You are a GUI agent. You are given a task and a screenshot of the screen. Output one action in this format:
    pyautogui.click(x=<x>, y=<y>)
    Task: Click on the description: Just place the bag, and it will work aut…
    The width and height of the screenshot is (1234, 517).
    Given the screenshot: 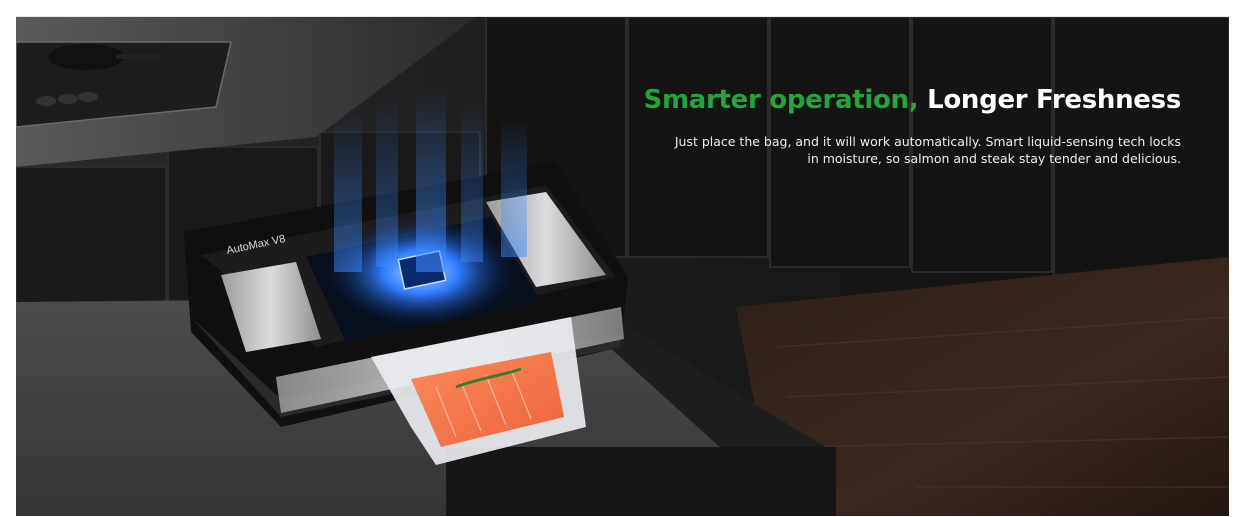 What is the action you would take?
    pyautogui.click(x=927, y=150)
    